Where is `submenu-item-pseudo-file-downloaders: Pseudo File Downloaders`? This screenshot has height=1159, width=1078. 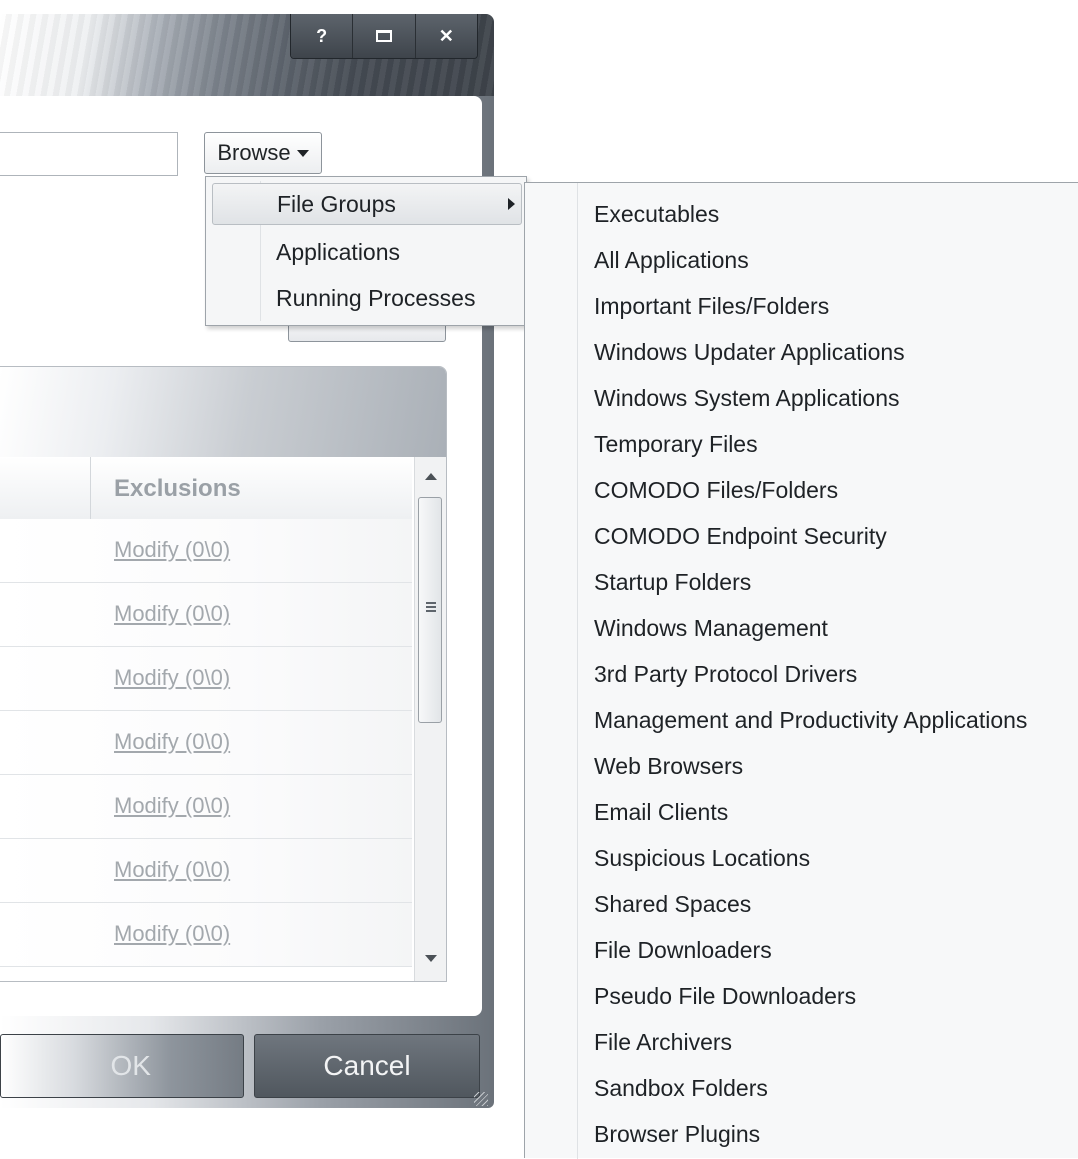 submenu-item-pseudo-file-downloaders: Pseudo File Downloaders is located at coordinates (725, 996).